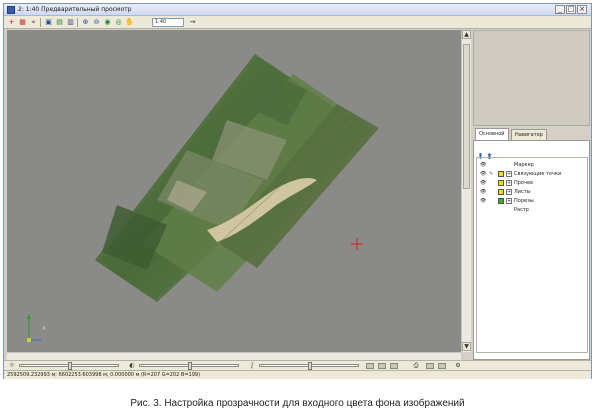  What do you see at coordinates (466, 346) in the screenshot?
I see `scroll-down-button: ▼` at bounding box center [466, 346].